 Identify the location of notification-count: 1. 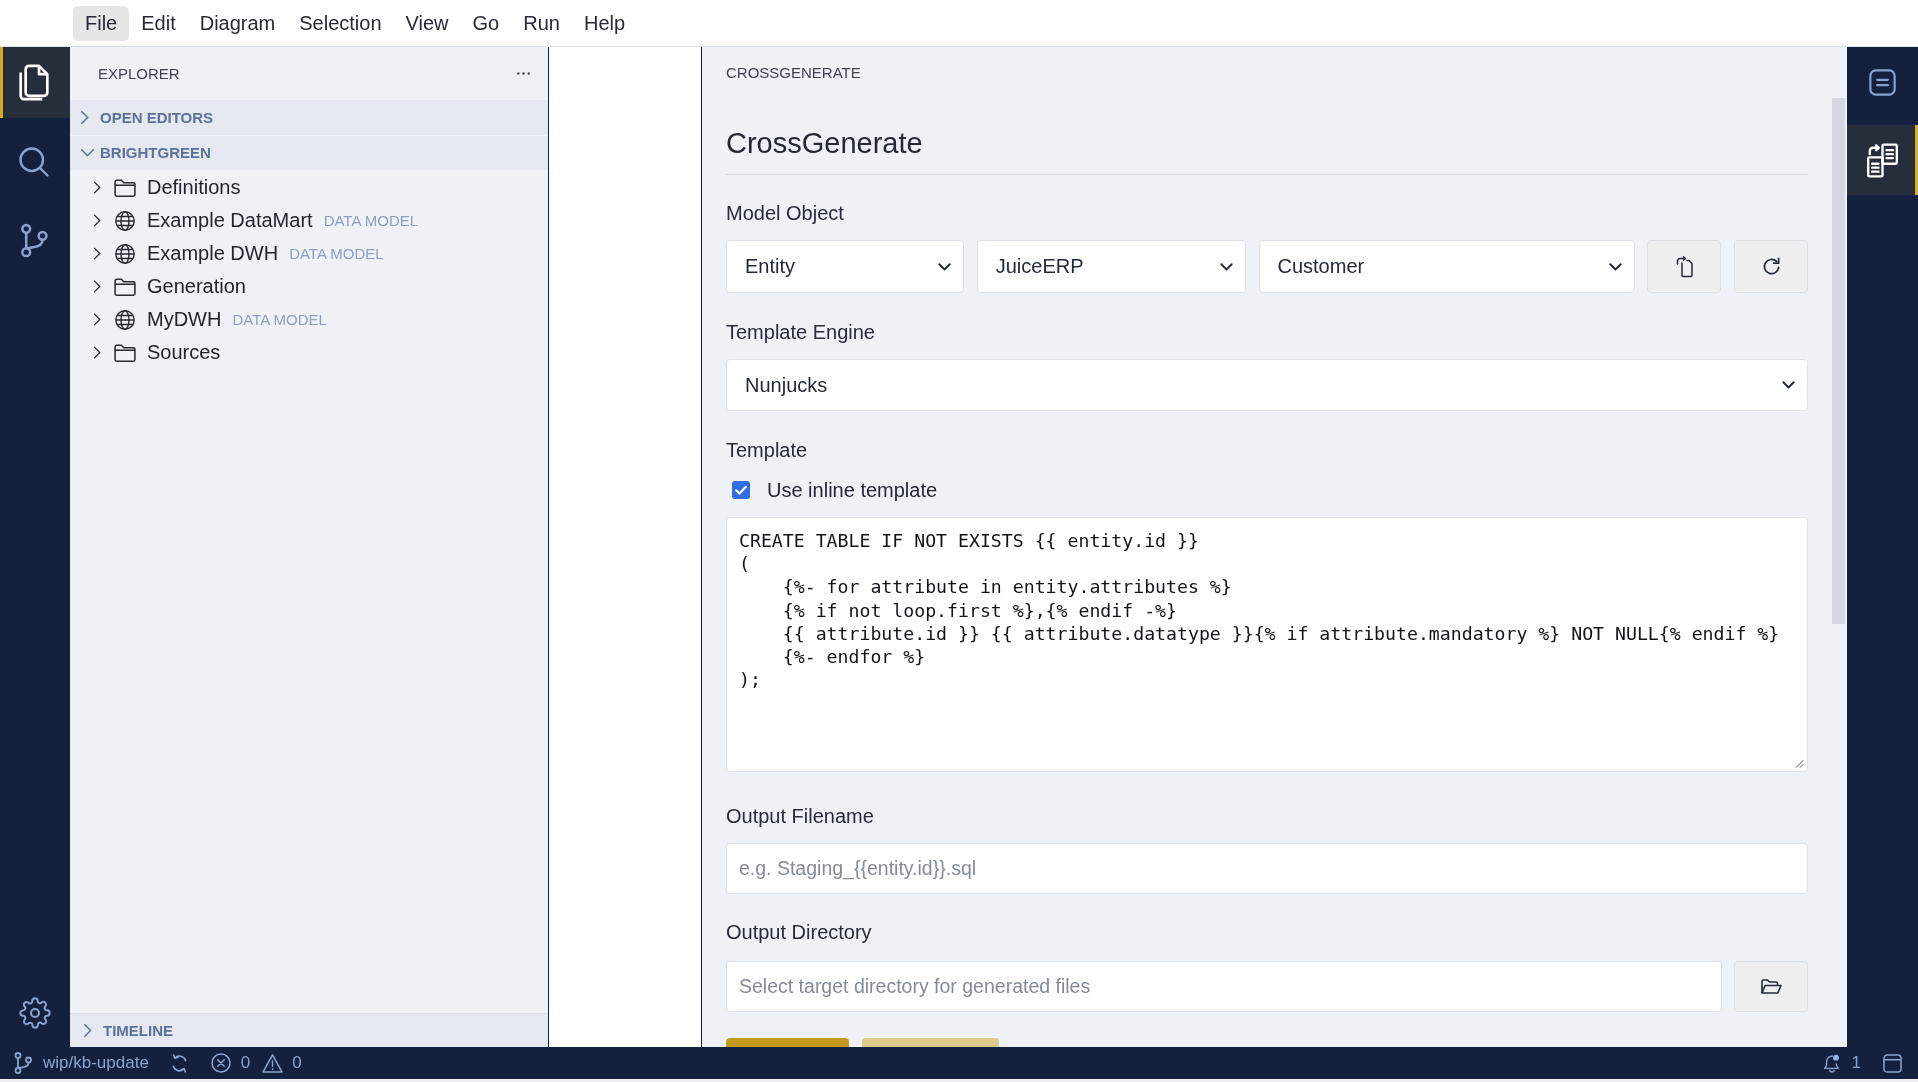
(1856, 1063).